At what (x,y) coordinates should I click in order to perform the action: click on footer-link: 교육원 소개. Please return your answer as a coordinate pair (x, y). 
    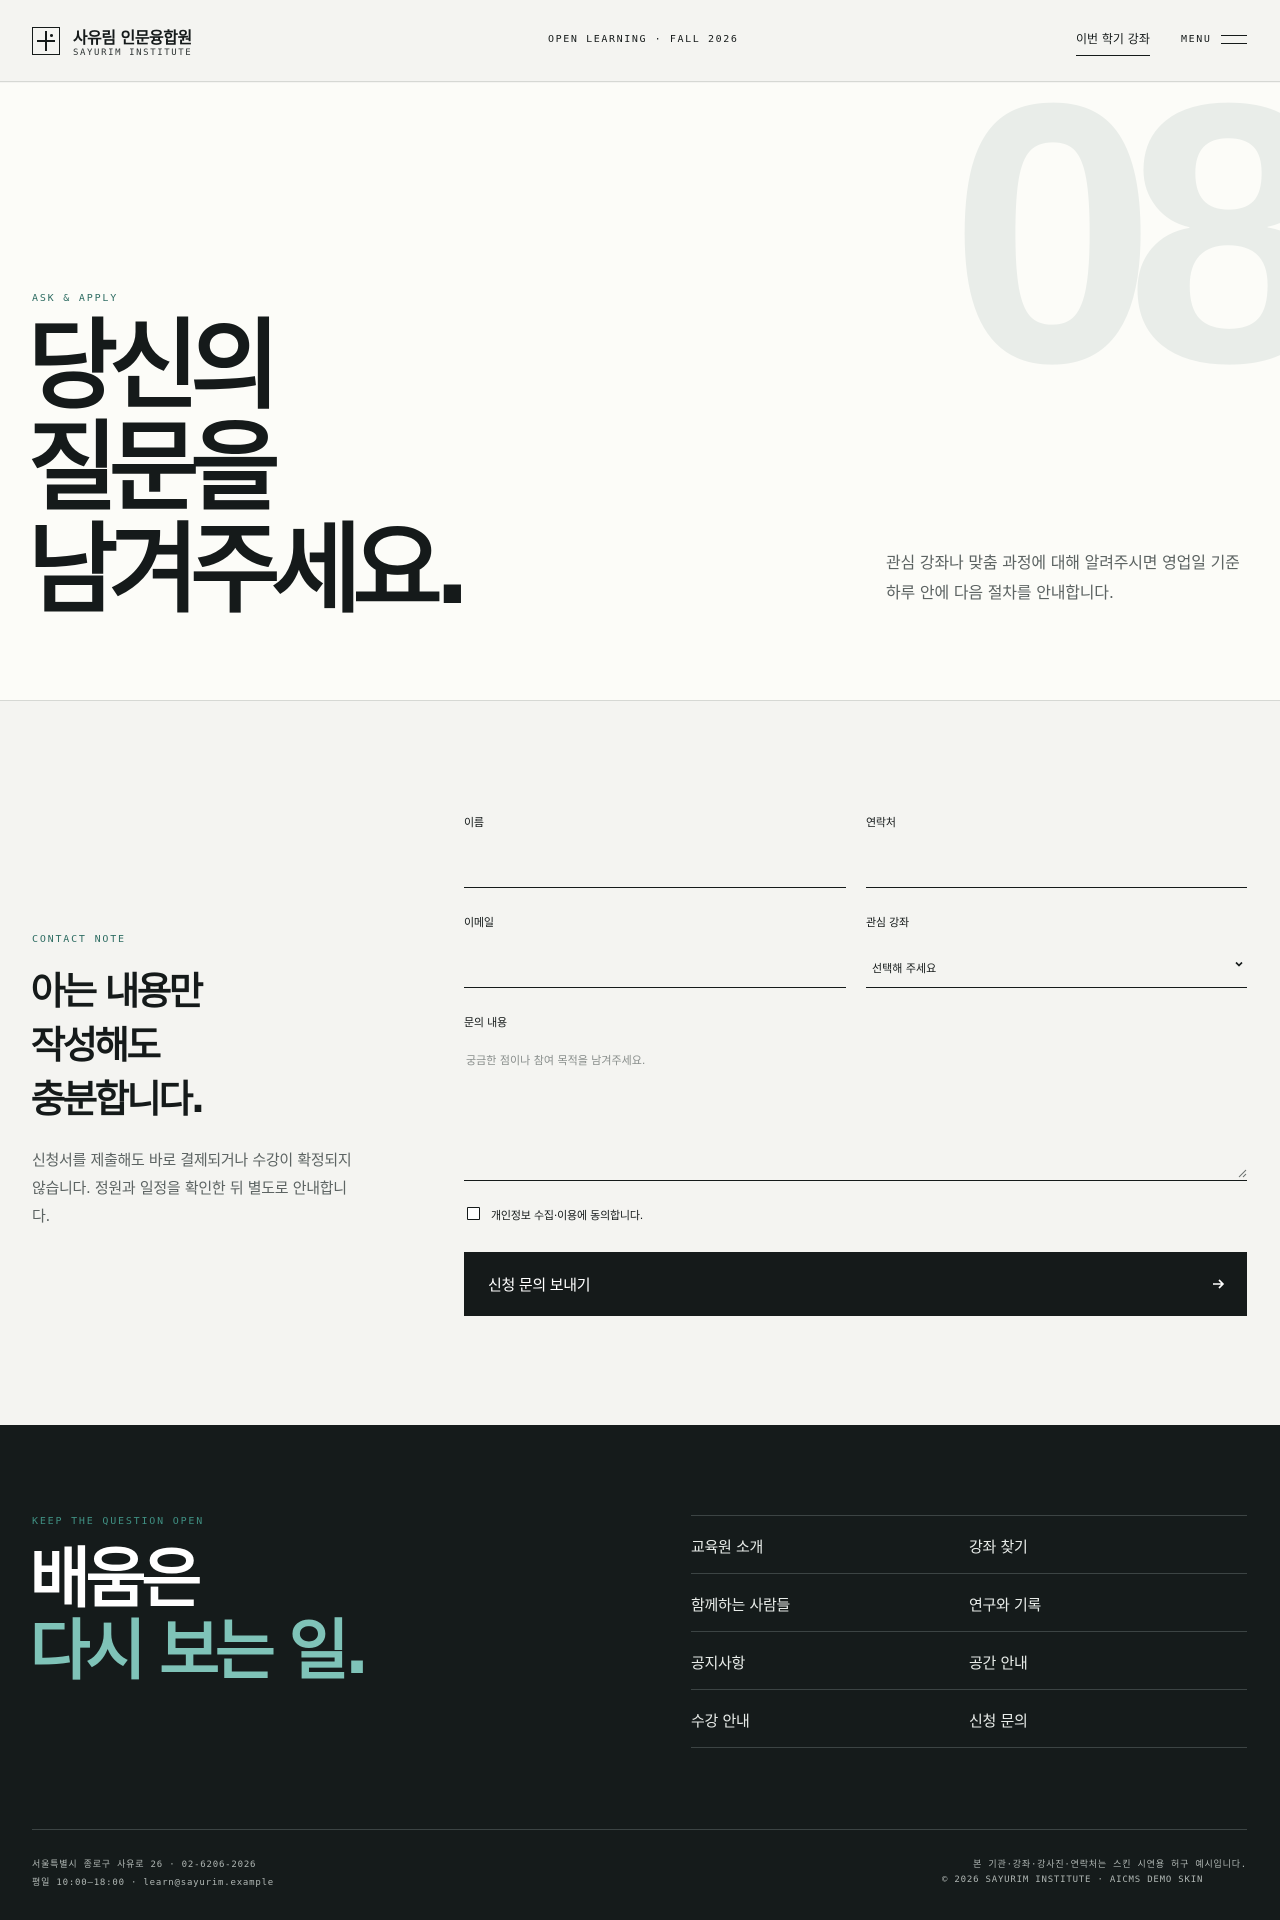
    Looking at the image, I should click on (830, 1545).